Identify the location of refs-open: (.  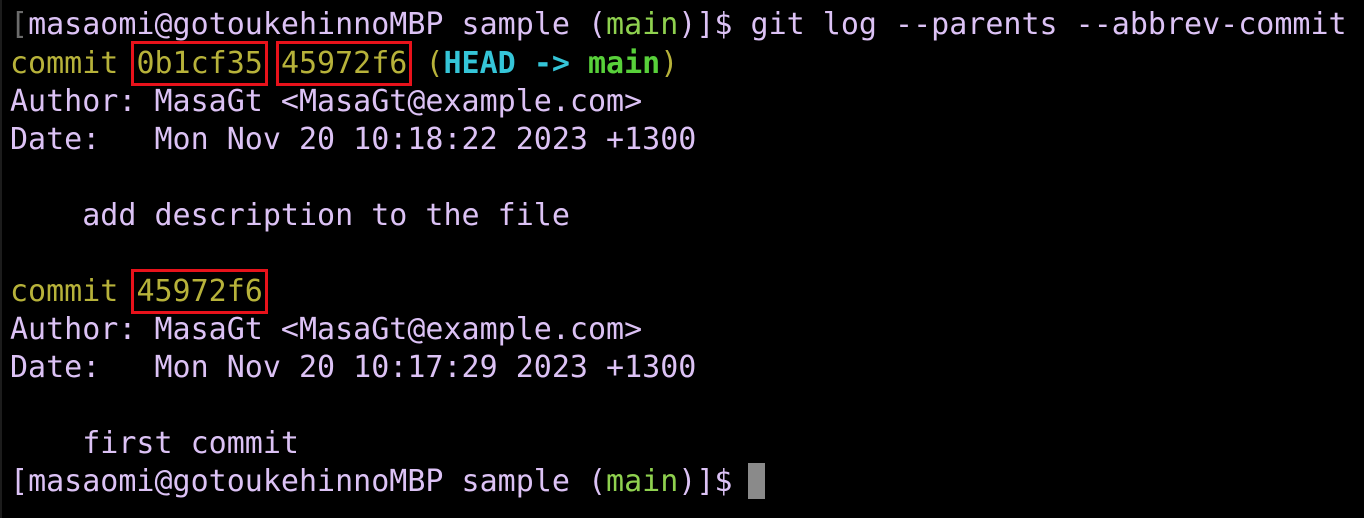
(434, 63).